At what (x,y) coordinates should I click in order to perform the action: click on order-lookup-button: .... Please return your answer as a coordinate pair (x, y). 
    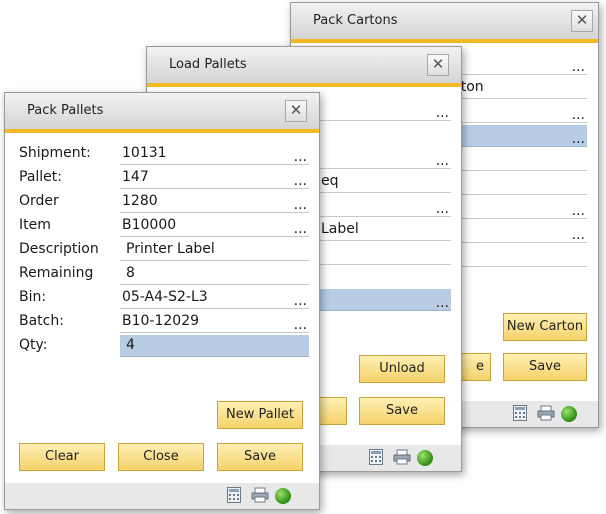
    Looking at the image, I should click on (300, 205).